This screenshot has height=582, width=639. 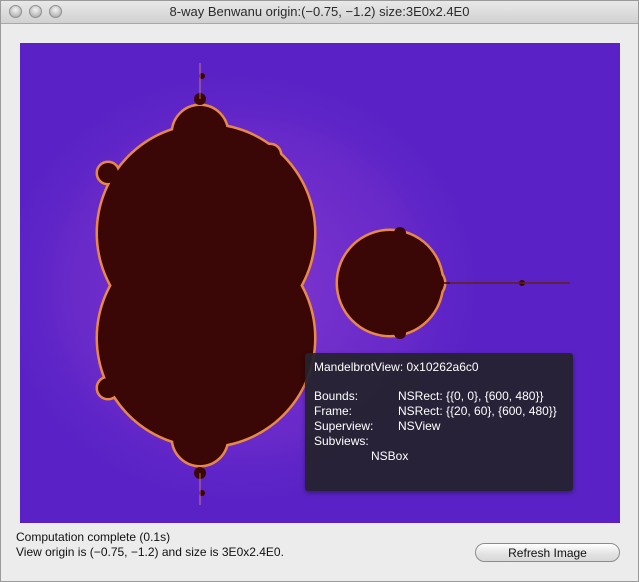 I want to click on tooltip-value-bounds: NSRect: {{0, 0}, {600, 480}}, so click(x=471, y=396).